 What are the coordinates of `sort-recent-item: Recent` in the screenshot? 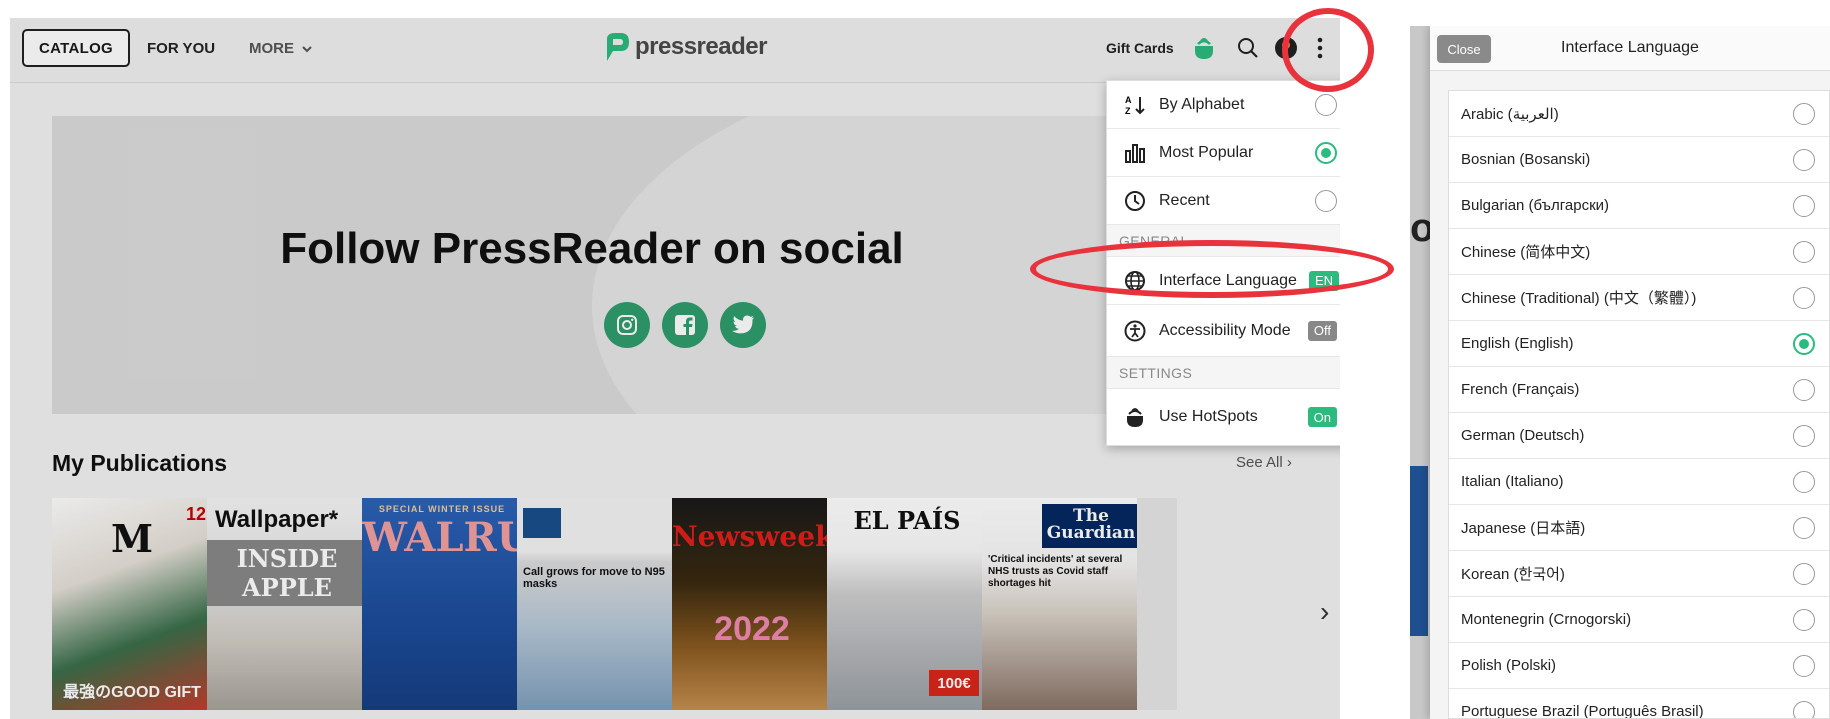 It's located at (1223, 201).